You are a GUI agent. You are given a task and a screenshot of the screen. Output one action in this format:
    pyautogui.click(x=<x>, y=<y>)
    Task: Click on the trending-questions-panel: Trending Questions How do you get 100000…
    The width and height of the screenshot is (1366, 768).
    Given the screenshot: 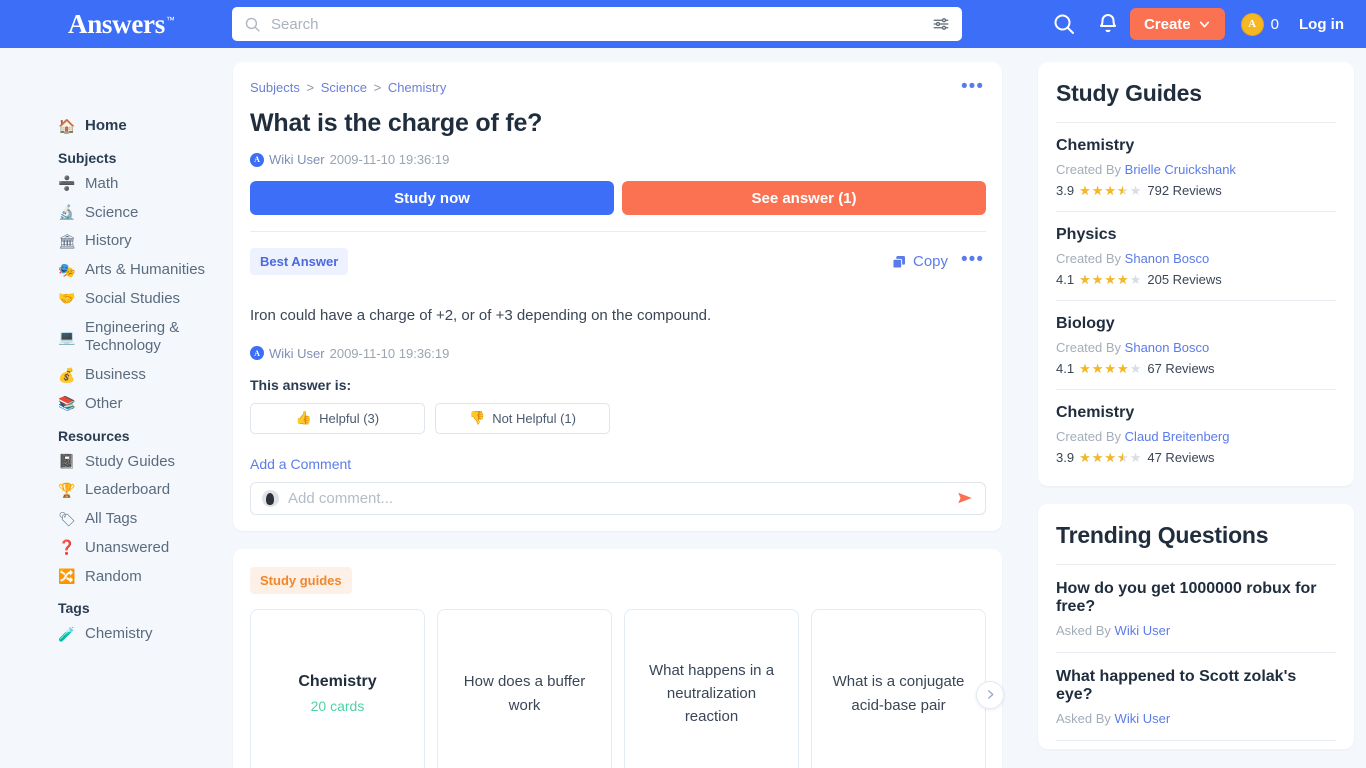 What is the action you would take?
    pyautogui.click(x=1196, y=626)
    